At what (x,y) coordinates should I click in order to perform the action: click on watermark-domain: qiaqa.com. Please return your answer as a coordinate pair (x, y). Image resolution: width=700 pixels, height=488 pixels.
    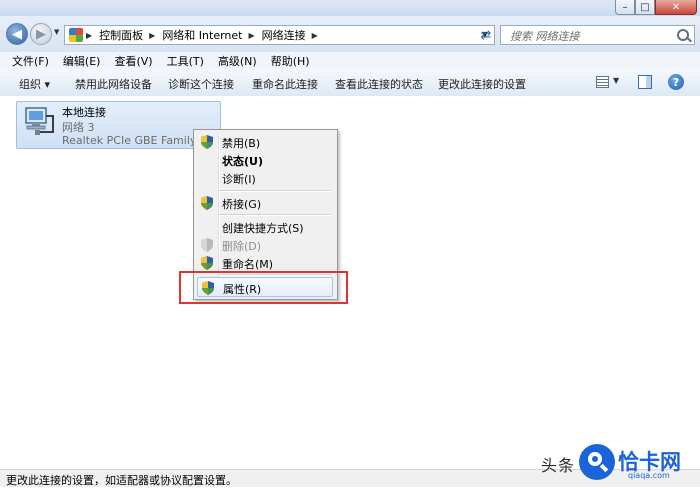
    Looking at the image, I should click on (649, 475).